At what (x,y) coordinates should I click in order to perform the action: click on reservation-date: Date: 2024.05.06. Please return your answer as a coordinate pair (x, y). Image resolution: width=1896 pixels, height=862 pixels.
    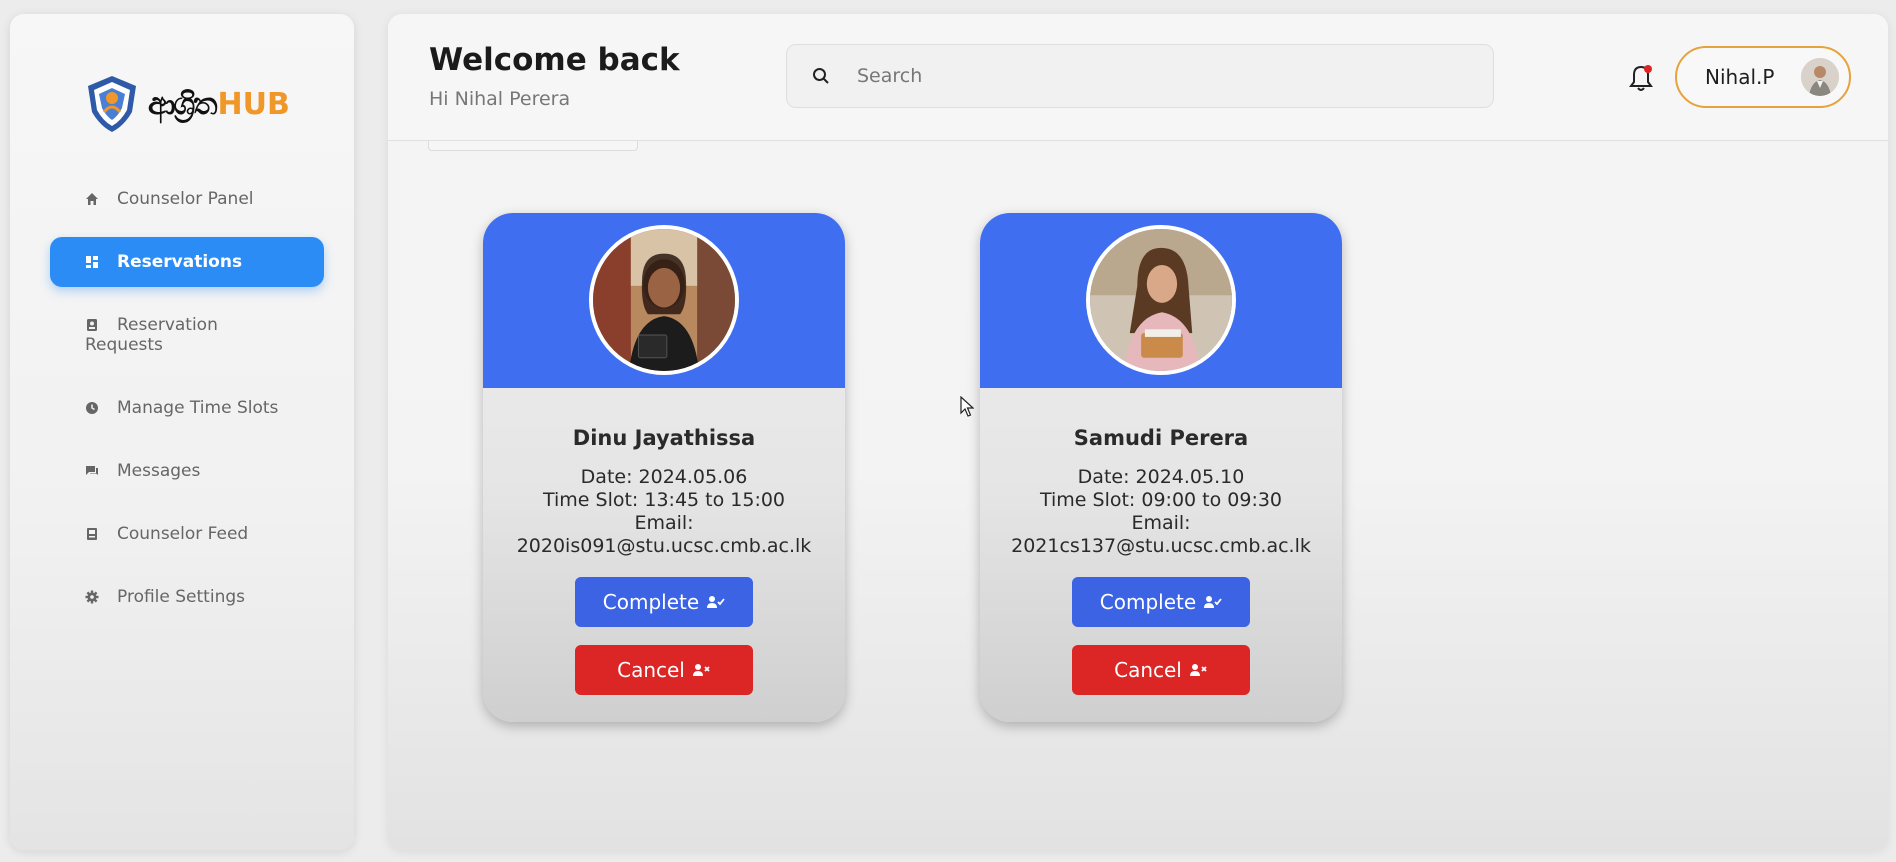
    Looking at the image, I should click on (664, 477).